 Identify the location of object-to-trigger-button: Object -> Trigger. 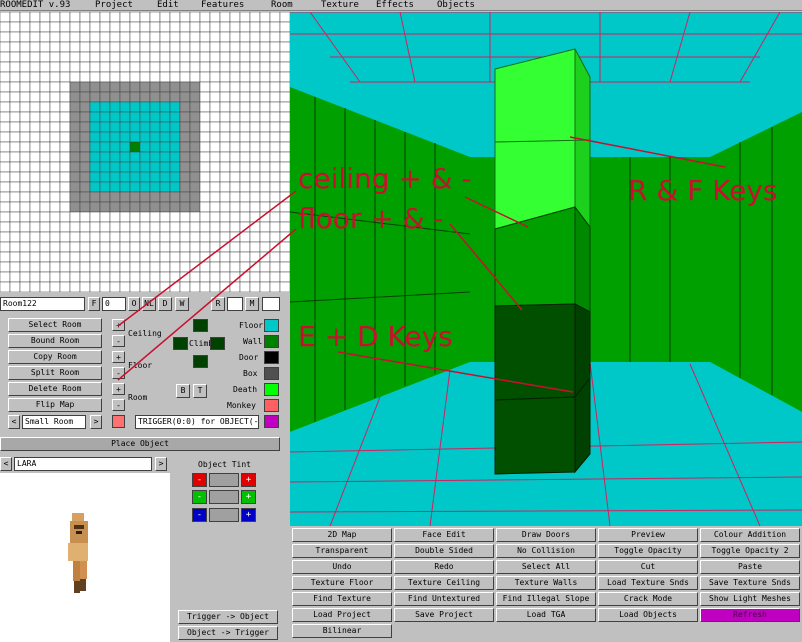
(228, 633).